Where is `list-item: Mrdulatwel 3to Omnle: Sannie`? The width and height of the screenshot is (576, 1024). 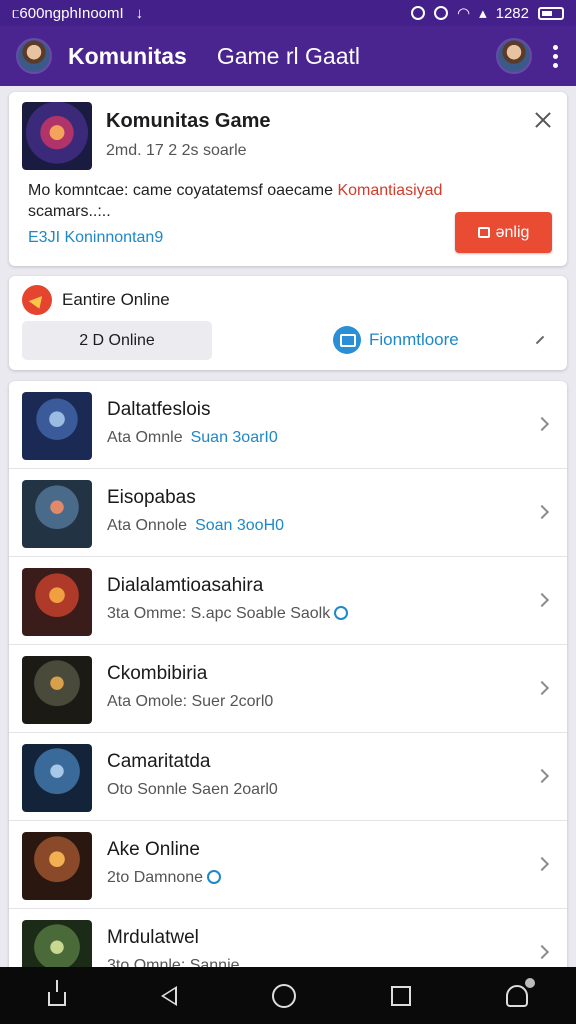 list-item: Mrdulatwel 3to Omnle: Sannie is located at coordinates (288, 940).